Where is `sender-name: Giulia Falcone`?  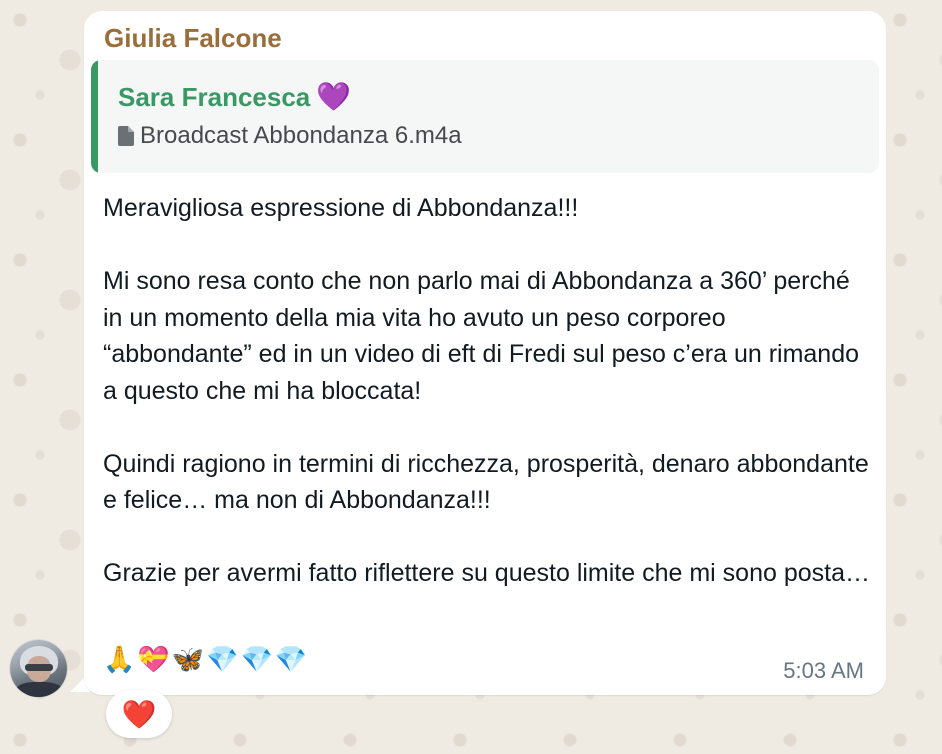
sender-name: Giulia Falcone is located at coordinates (193, 38).